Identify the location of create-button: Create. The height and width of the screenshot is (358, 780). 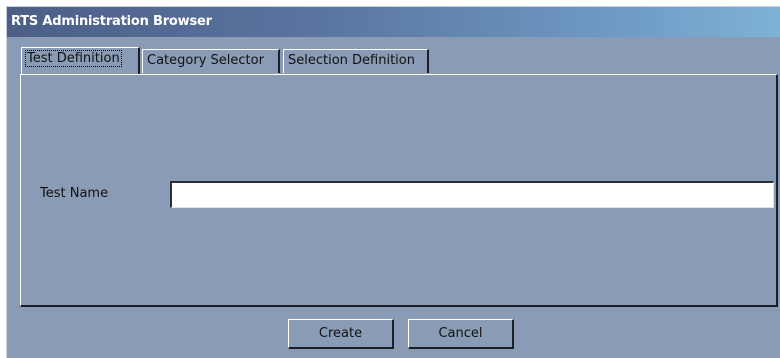
(341, 334).